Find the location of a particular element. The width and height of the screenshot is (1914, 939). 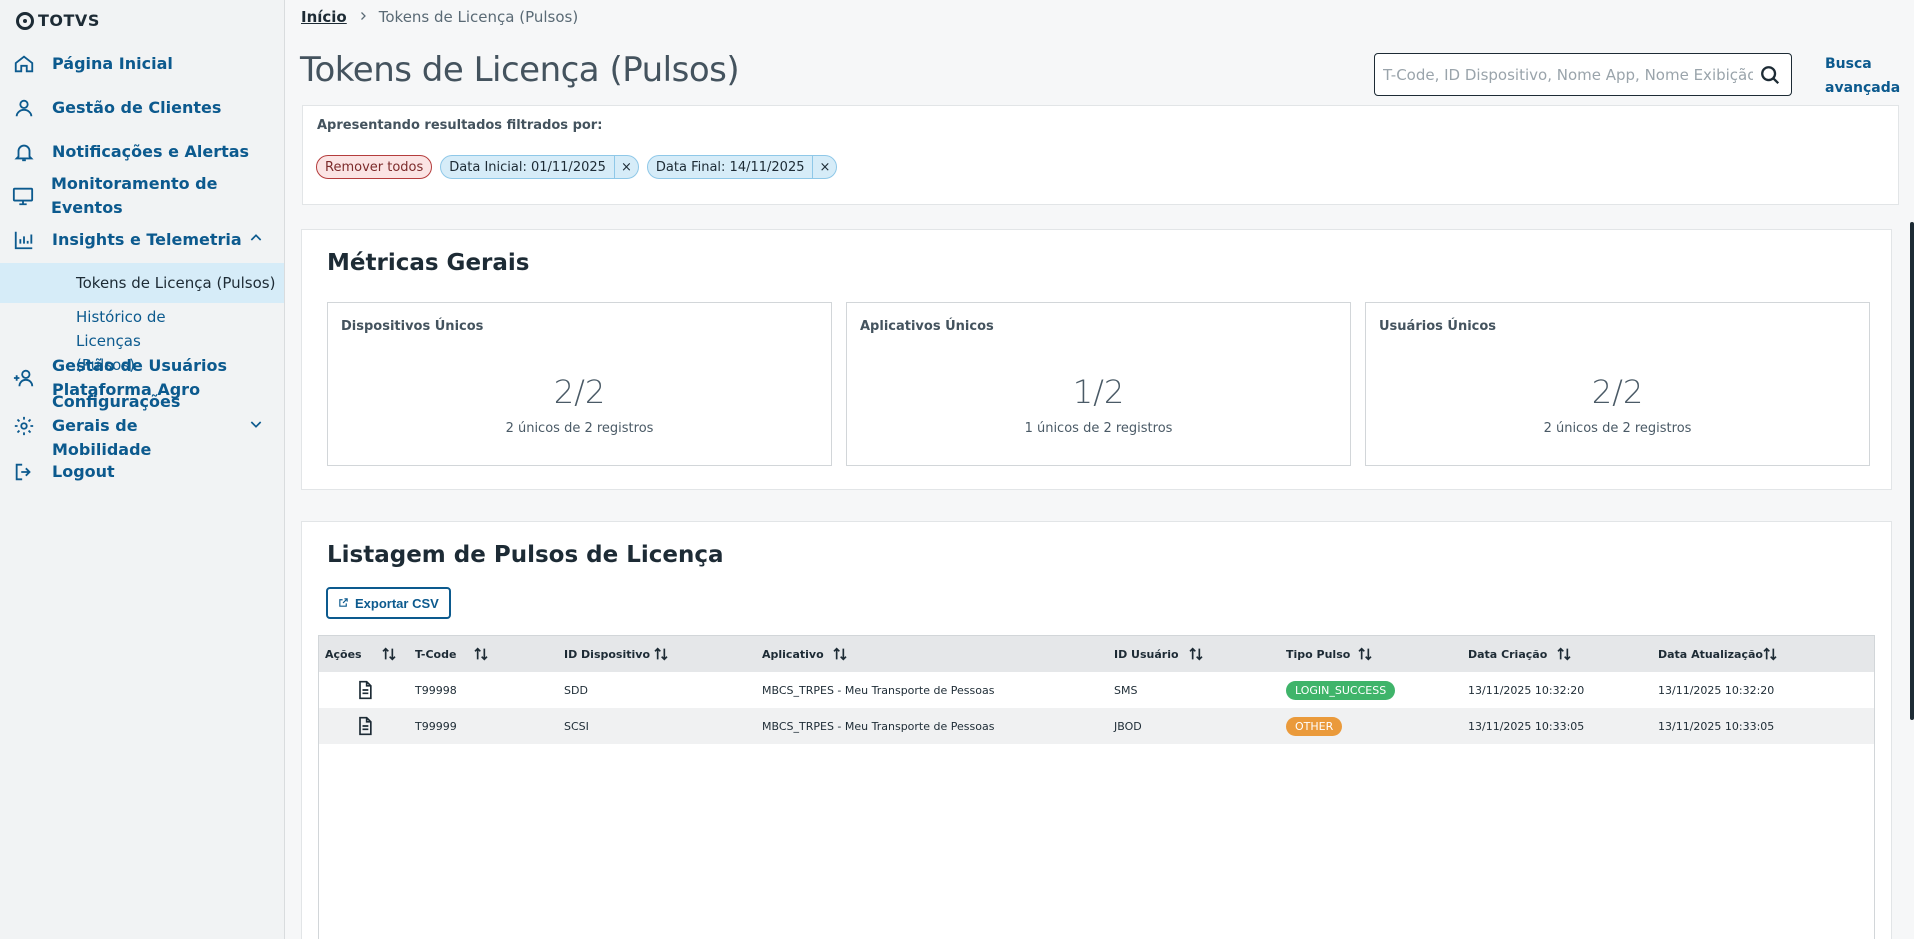

column-header-tcode: T-Code is located at coordinates (483, 654).